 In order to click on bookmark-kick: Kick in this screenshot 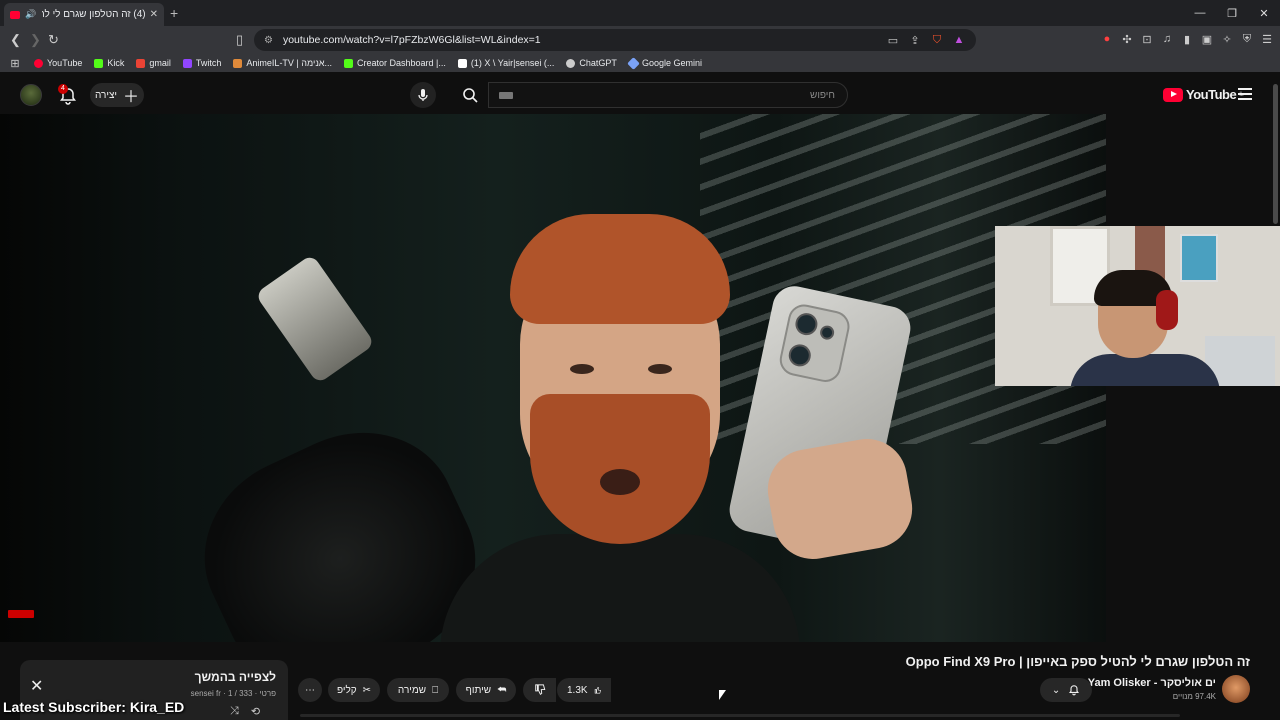, I will do `click(109, 63)`.